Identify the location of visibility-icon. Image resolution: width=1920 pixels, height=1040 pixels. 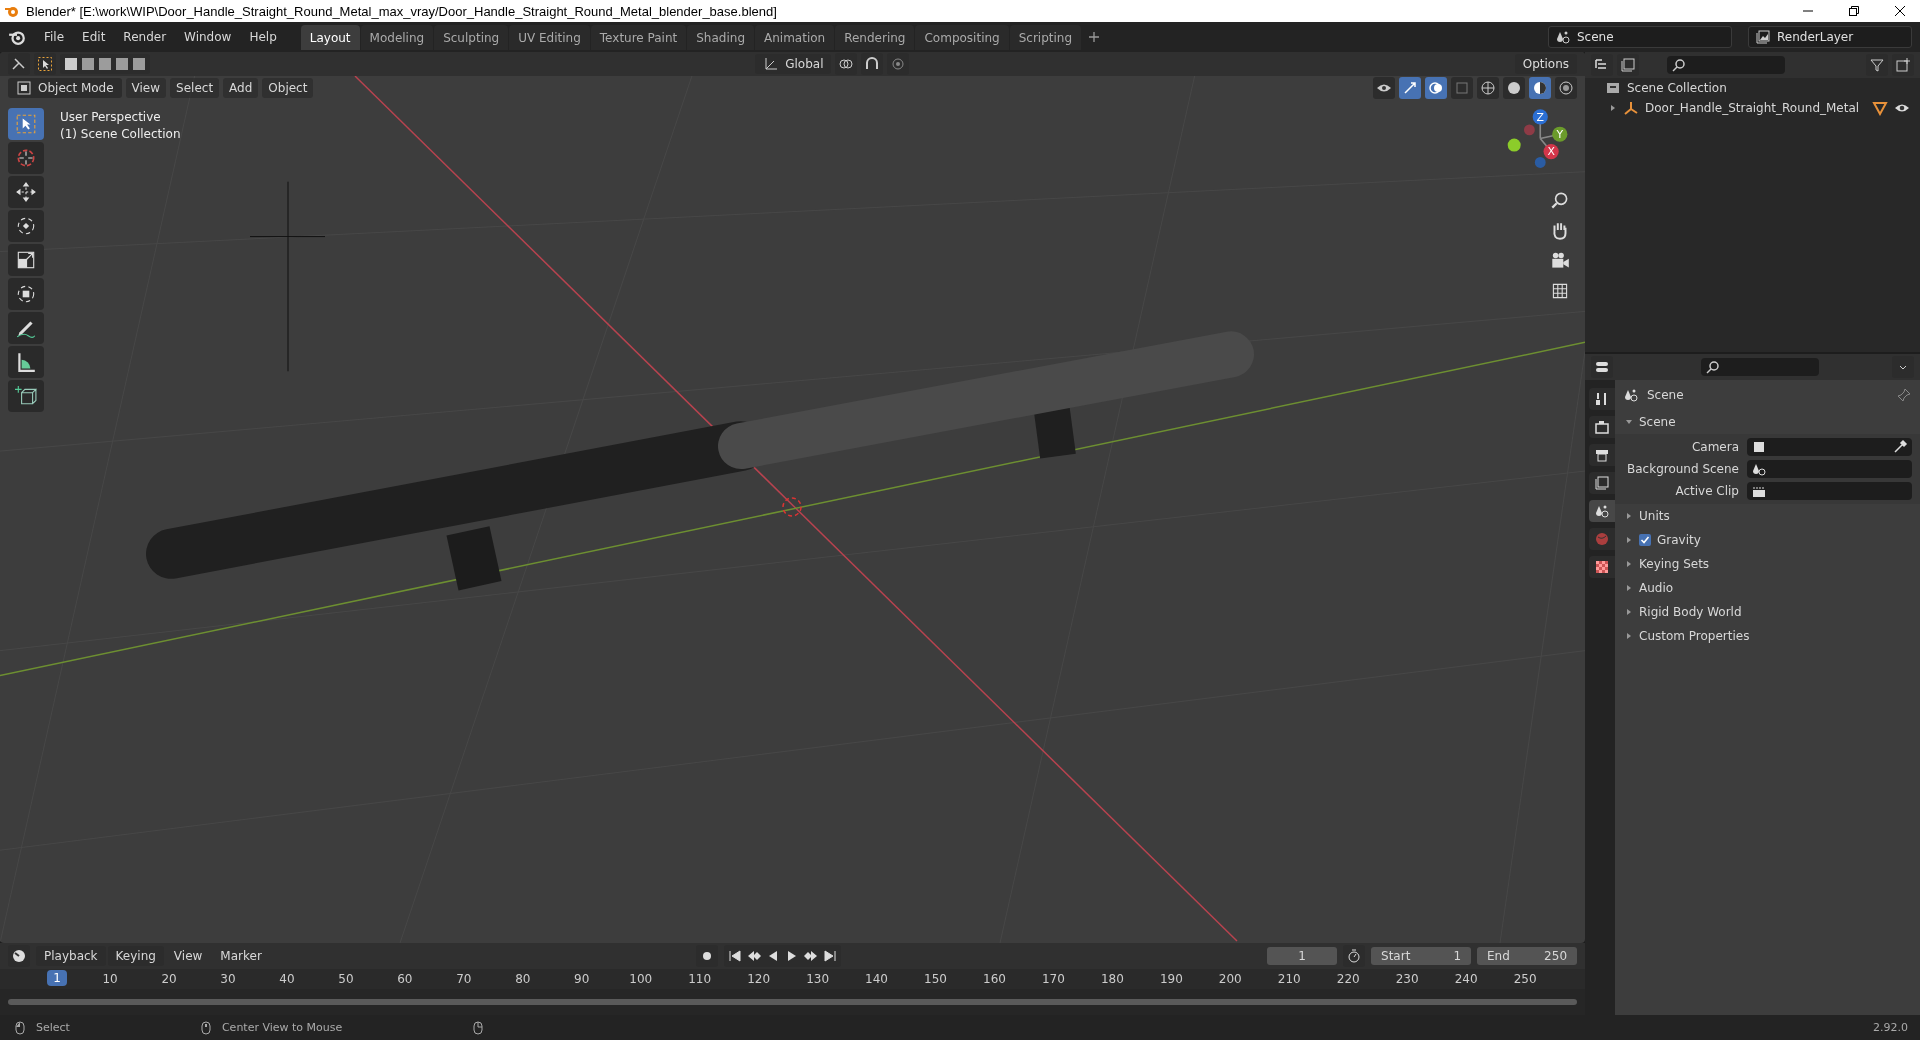
(1384, 88).